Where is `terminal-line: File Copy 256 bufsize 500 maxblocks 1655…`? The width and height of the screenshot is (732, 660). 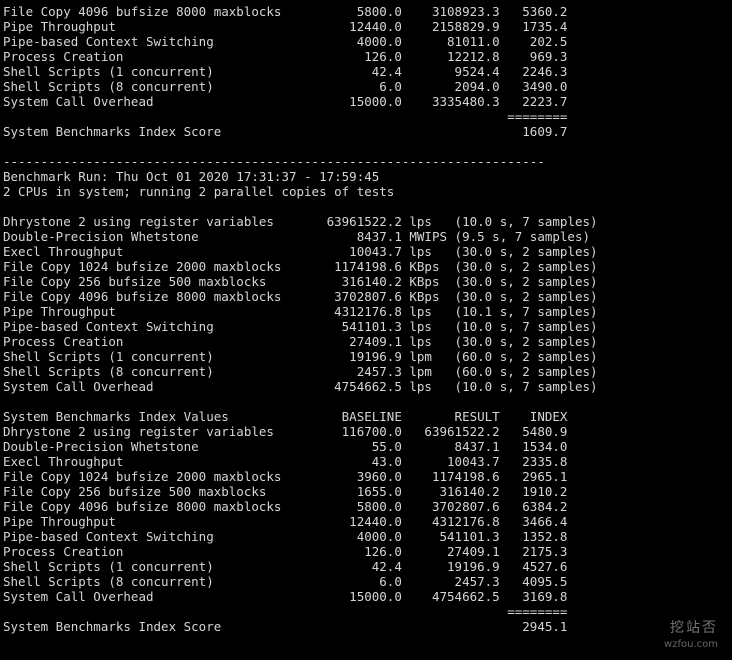 terminal-line: File Copy 256 bufsize 500 maxblocks 1655… is located at coordinates (285, 491).